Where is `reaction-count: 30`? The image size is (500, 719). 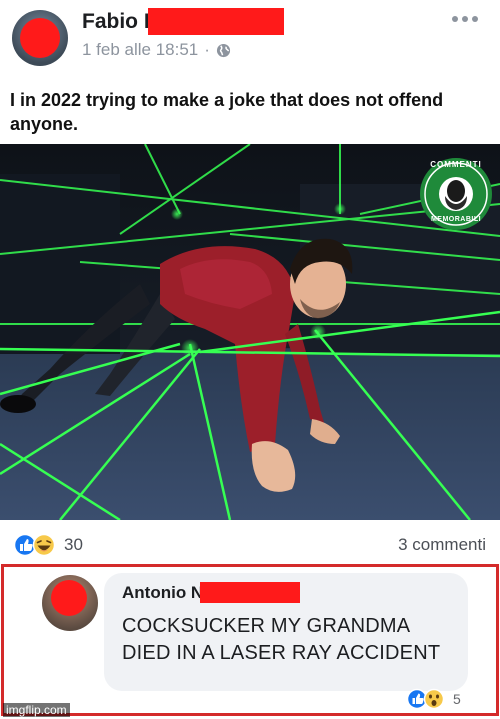
reaction-count: 30 is located at coordinates (73, 545).